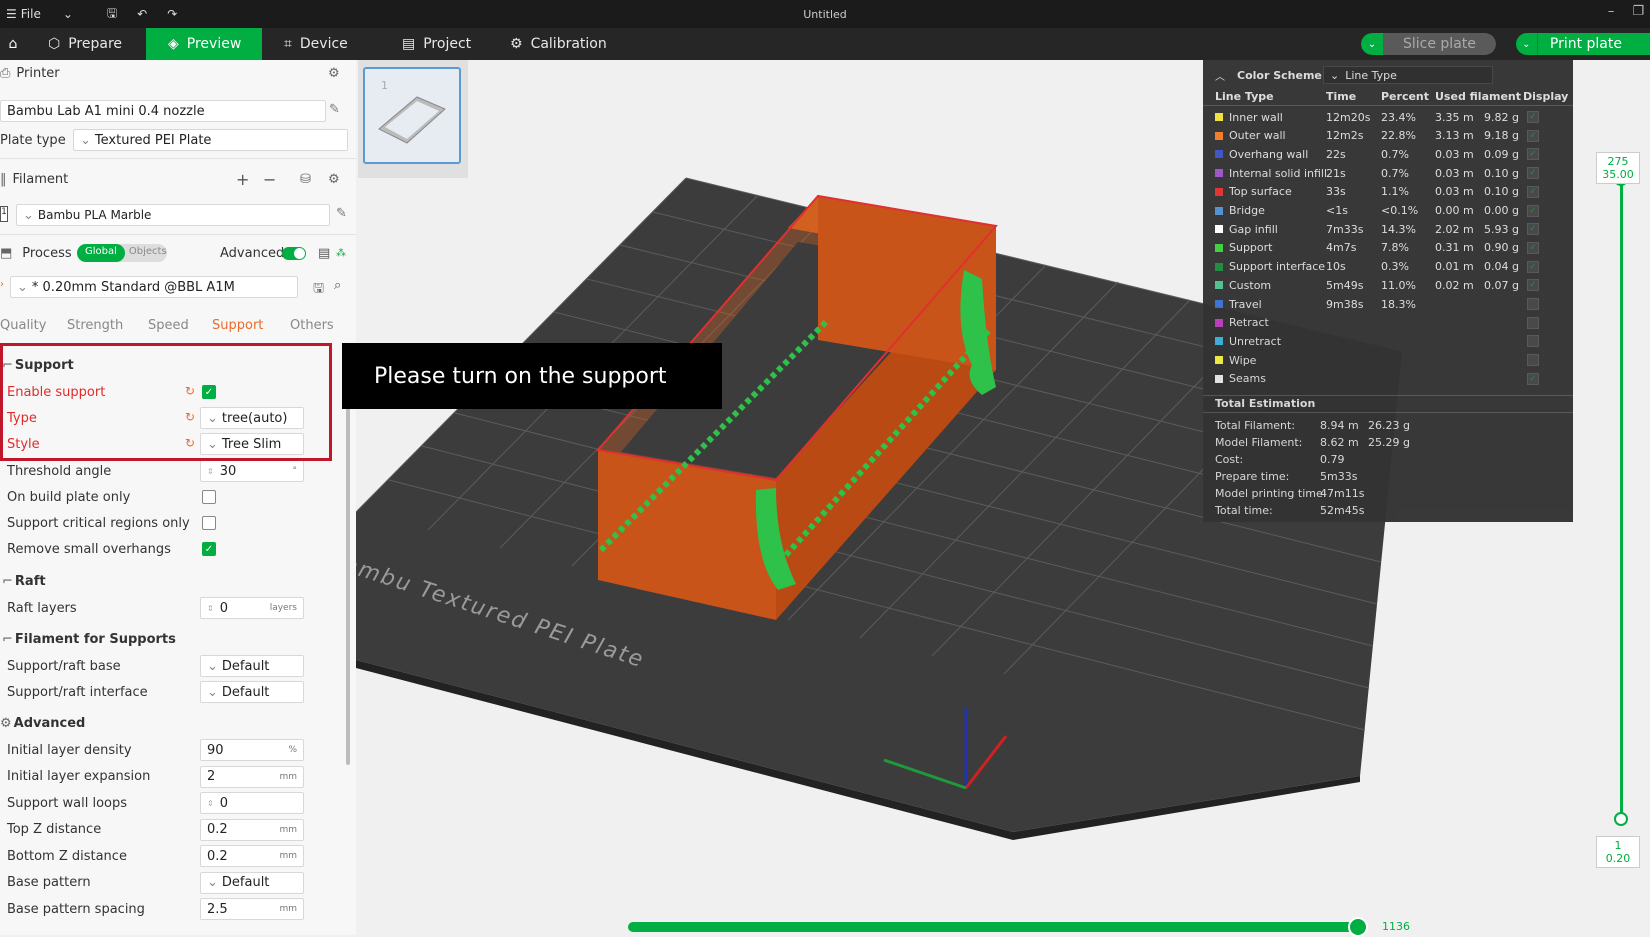  Describe the element at coordinates (2, 284) in the screenshot. I see `preset-modified-icon: ›` at that location.